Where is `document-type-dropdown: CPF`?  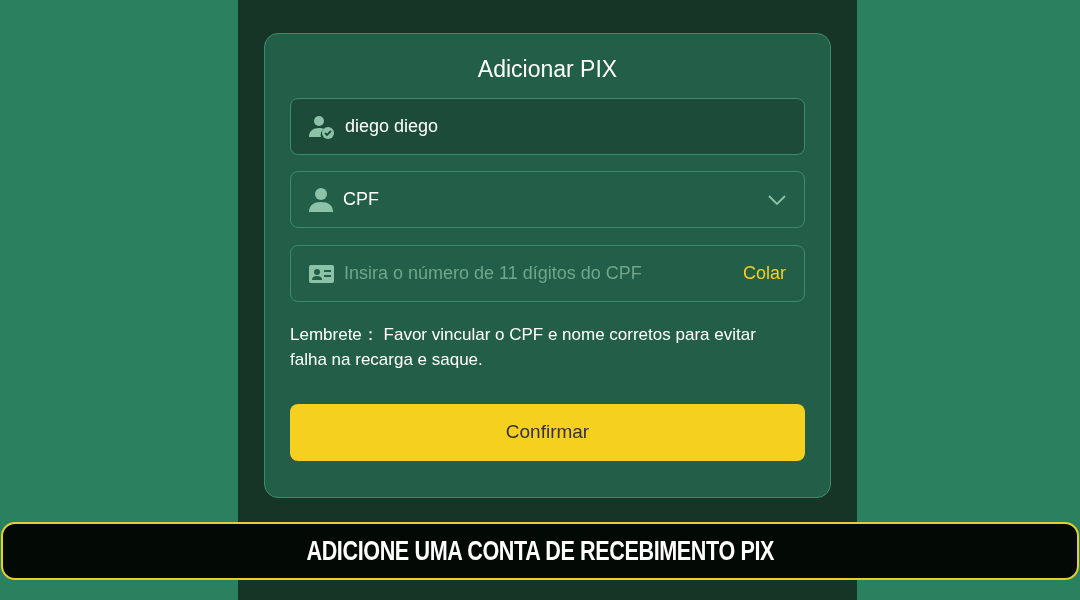
document-type-dropdown: CPF is located at coordinates (547, 199).